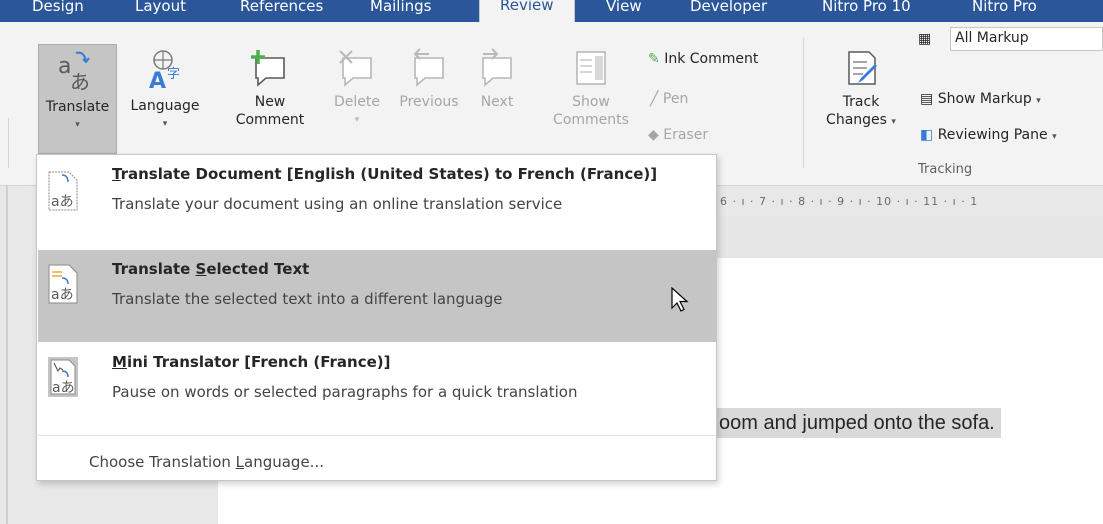 The image size is (1103, 524). Describe the element at coordinates (591, 120) in the screenshot. I see `show-comments-label-2: Comments` at that location.